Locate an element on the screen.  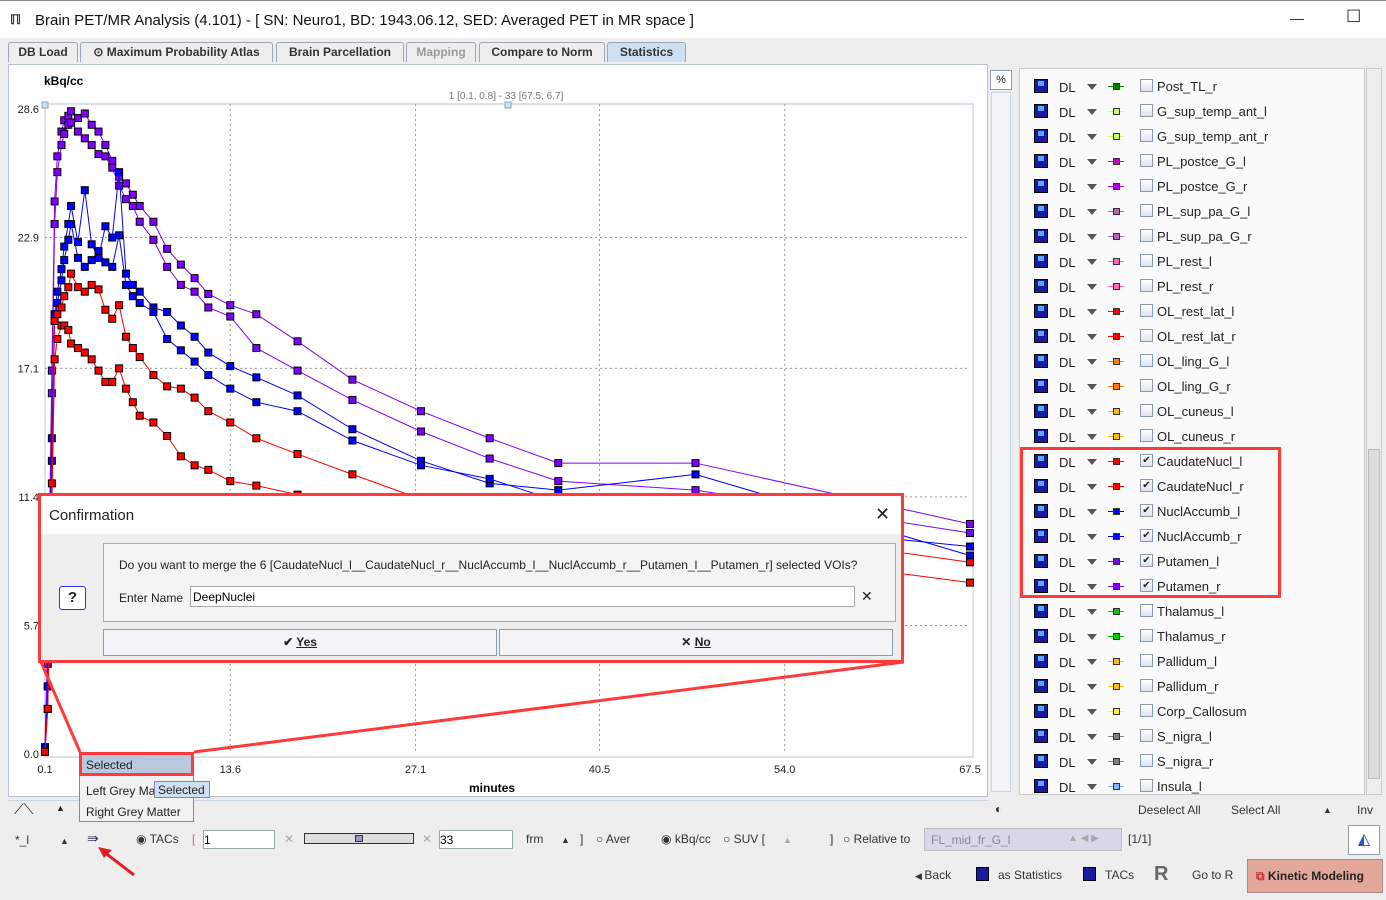
voi-row: DL S_nigra_r is located at coordinates (1190, 761).